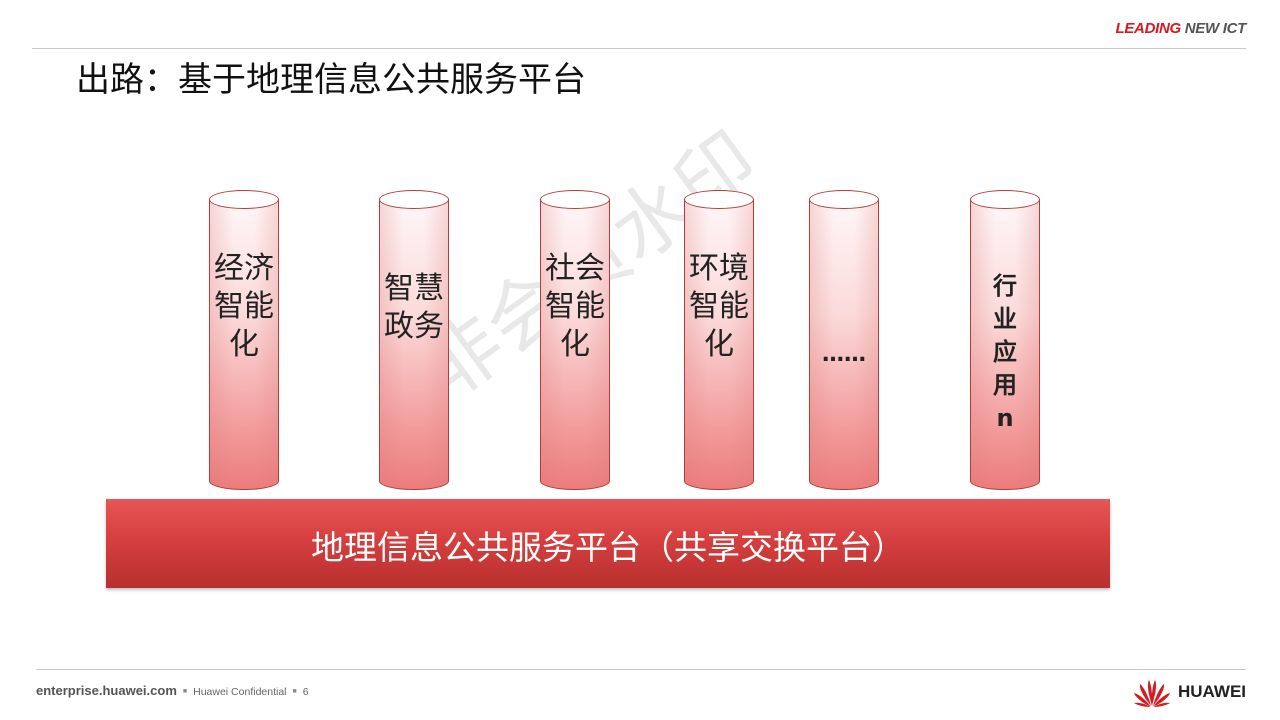 The width and height of the screenshot is (1280, 720). Describe the element at coordinates (608, 547) in the screenshot. I see `platform-label: 地理信息公共服务平台（共享交换平台）` at that location.